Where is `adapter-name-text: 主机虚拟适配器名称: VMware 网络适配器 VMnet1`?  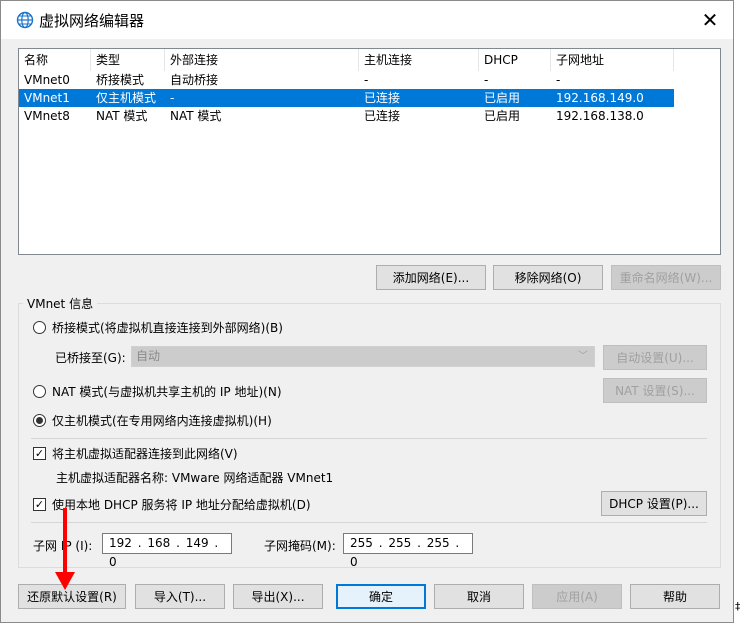
adapter-name-text: 主机虚拟适配器名称: VMware 网络适配器 VMnet1 is located at coordinates (195, 478).